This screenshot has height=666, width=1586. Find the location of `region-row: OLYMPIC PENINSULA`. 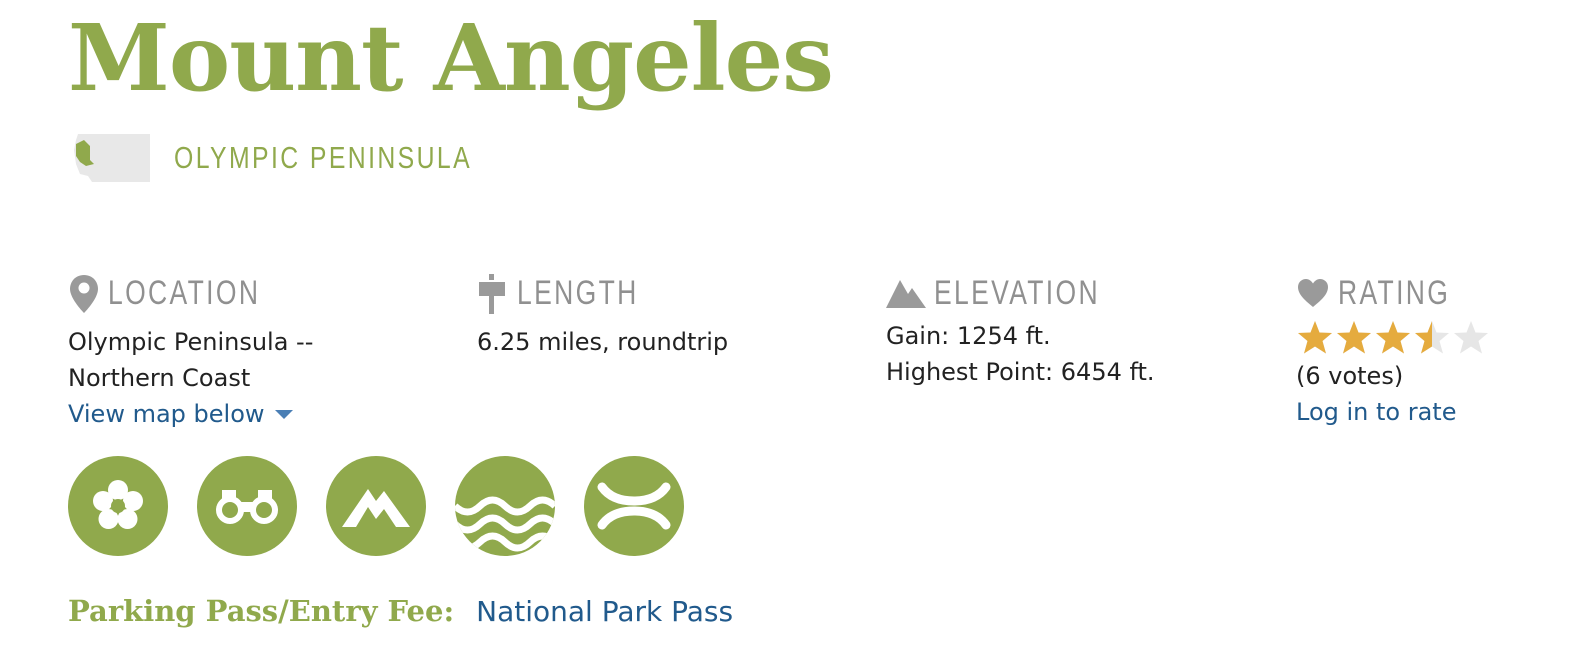

region-row: OLYMPIC PENINSULA is located at coordinates (308, 158).